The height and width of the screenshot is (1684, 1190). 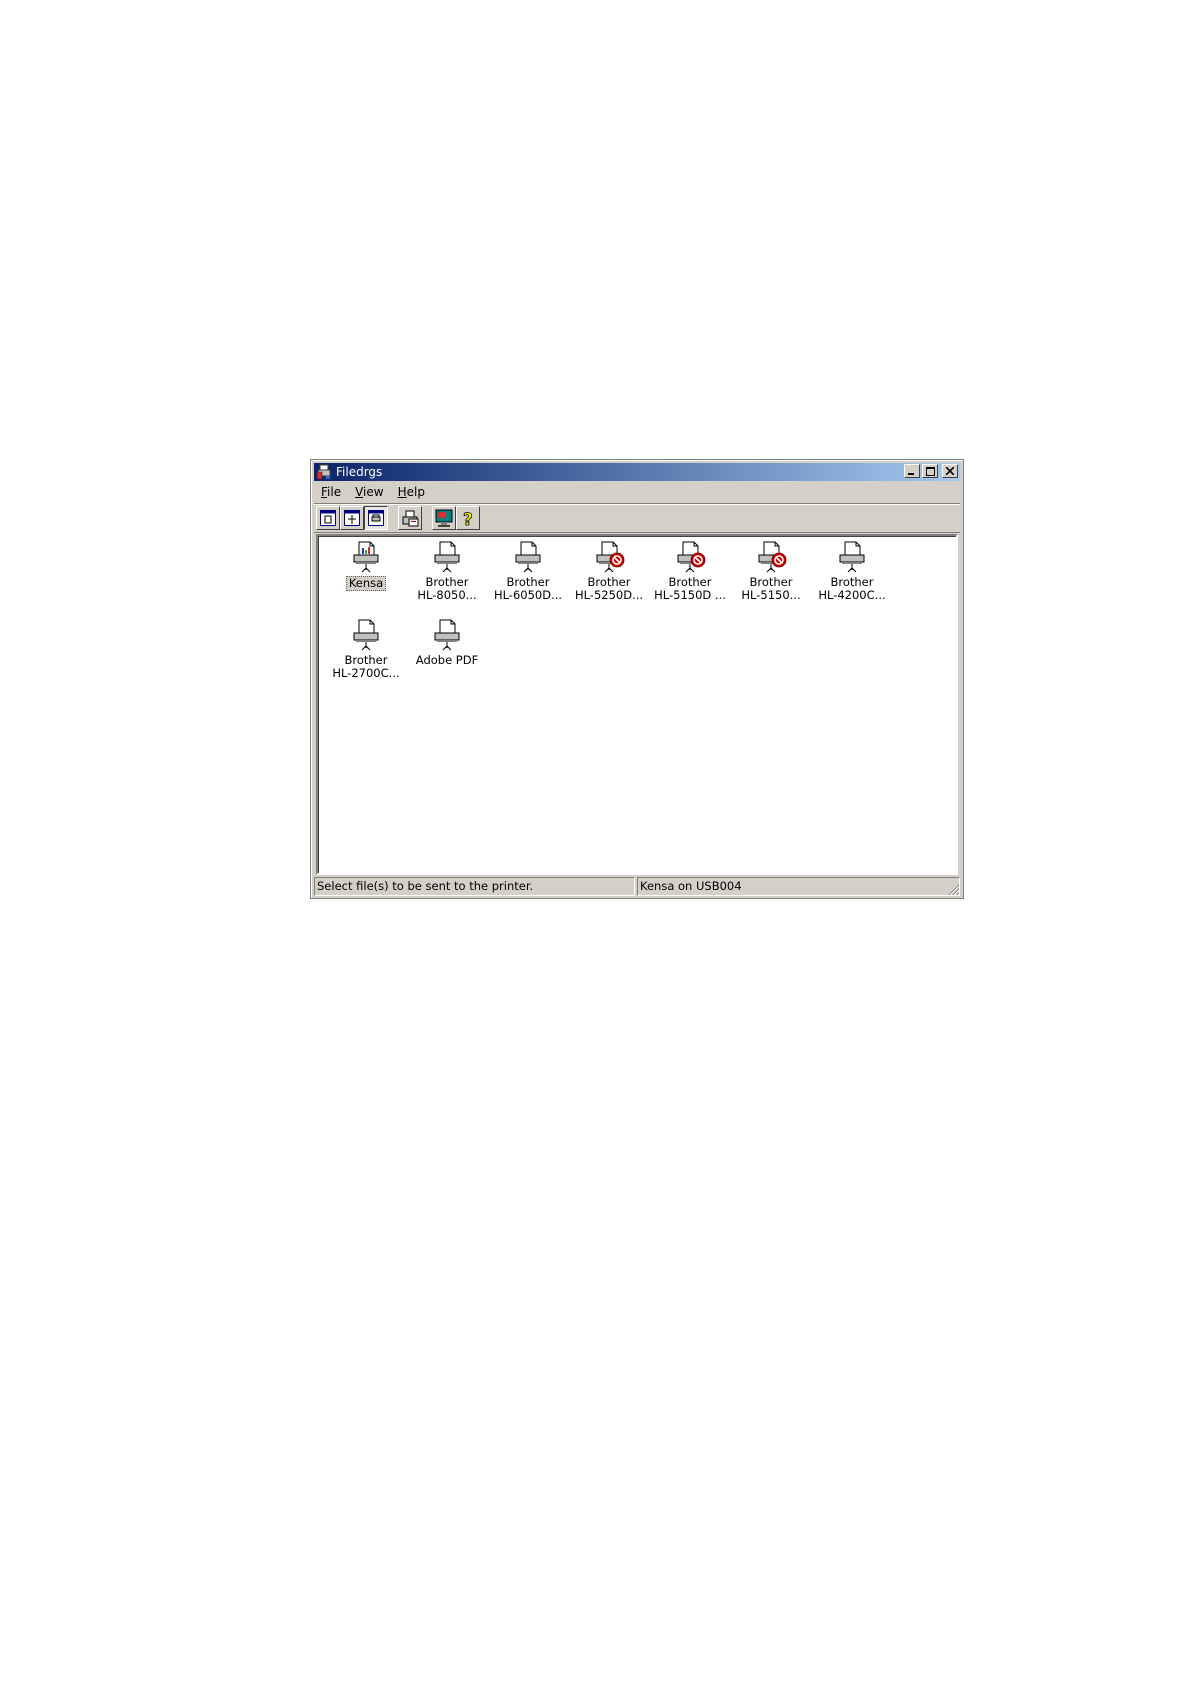 I want to click on help-icon: ?, so click(x=468, y=519).